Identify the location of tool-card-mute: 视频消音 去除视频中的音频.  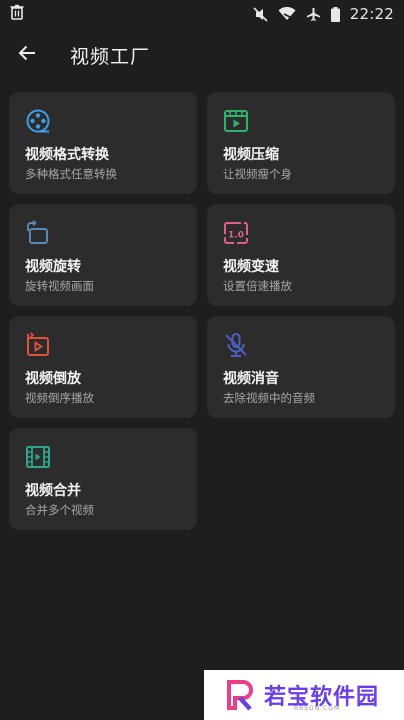
(301, 367).